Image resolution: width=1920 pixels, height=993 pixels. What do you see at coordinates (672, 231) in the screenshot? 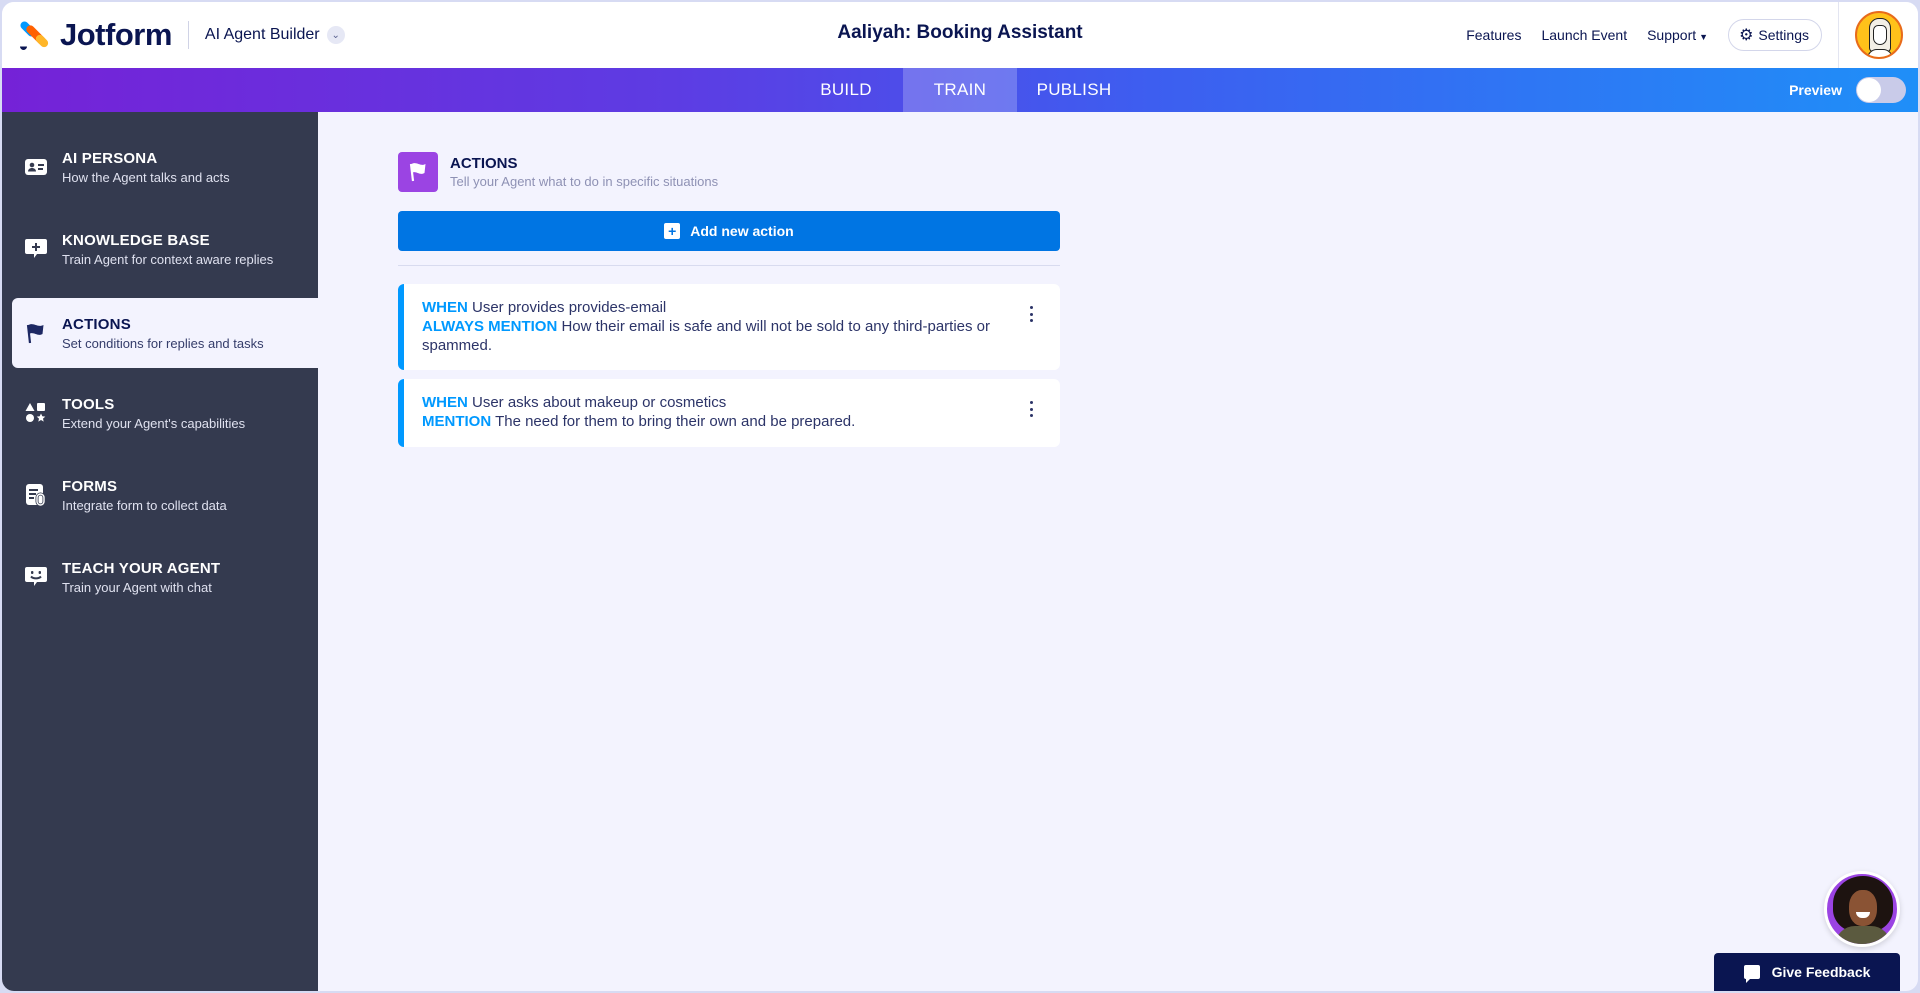
I see `plus-icon: +` at bounding box center [672, 231].